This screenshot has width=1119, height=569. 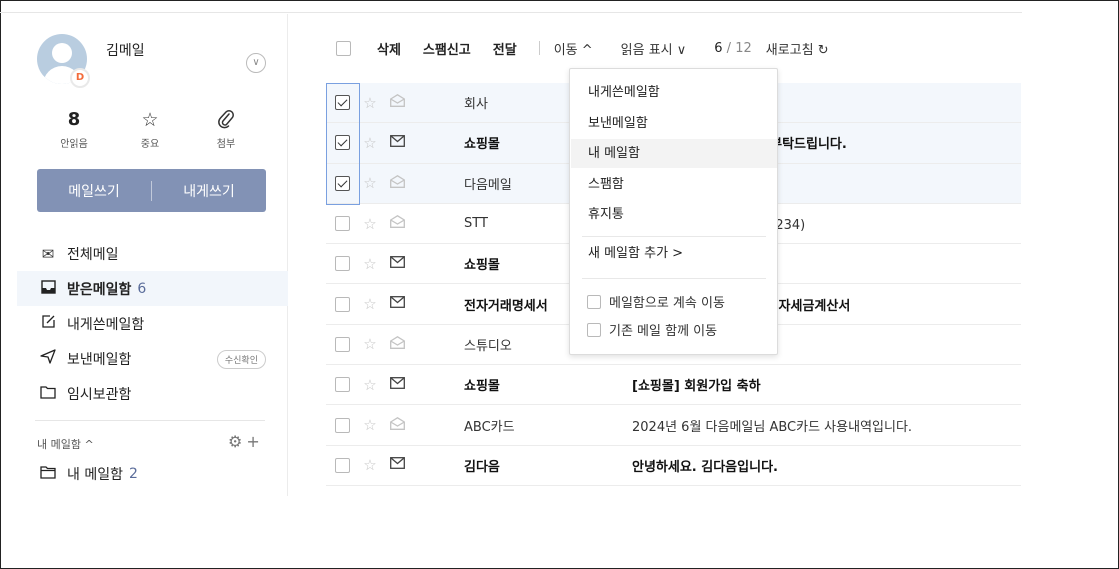 What do you see at coordinates (674, 153) in the screenshot?
I see `menu-item-my-mailbox: 내 메일함` at bounding box center [674, 153].